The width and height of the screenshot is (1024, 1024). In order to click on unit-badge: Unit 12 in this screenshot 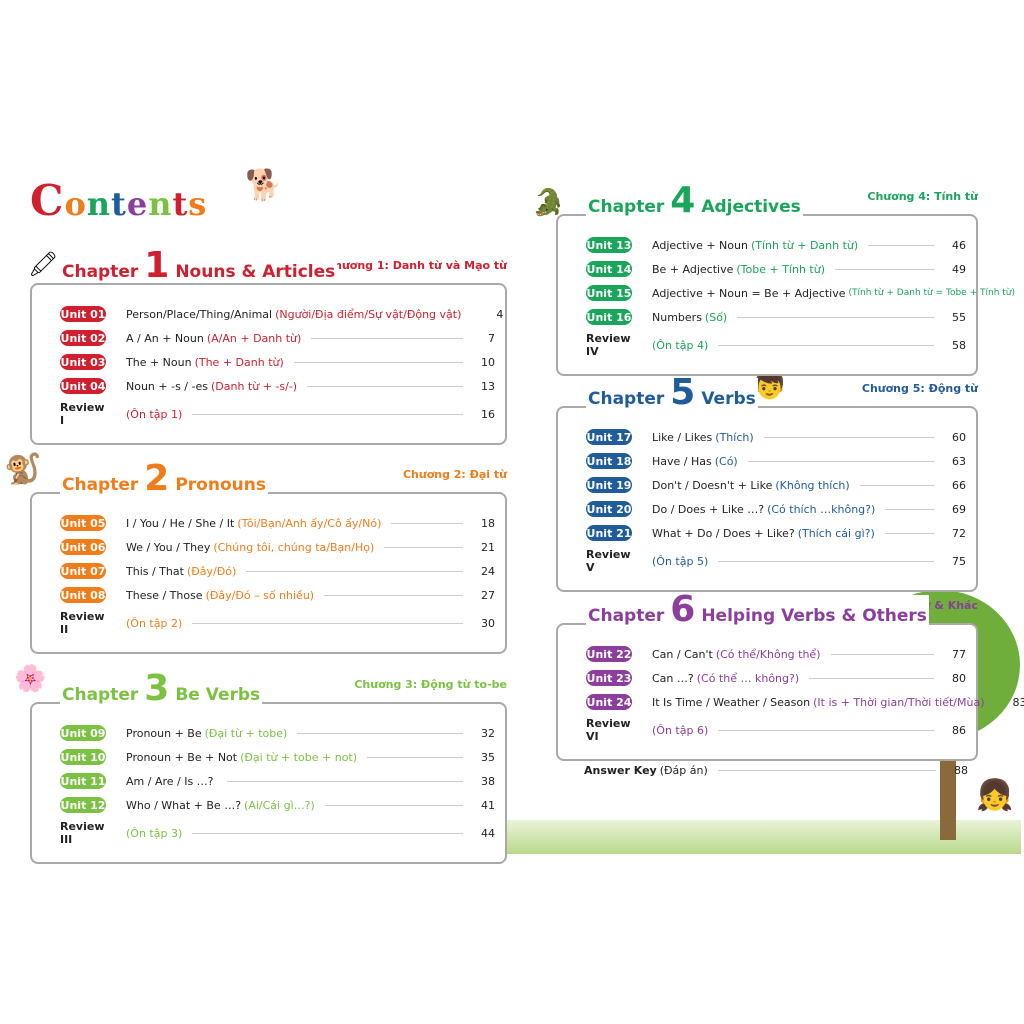, I will do `click(83, 805)`.